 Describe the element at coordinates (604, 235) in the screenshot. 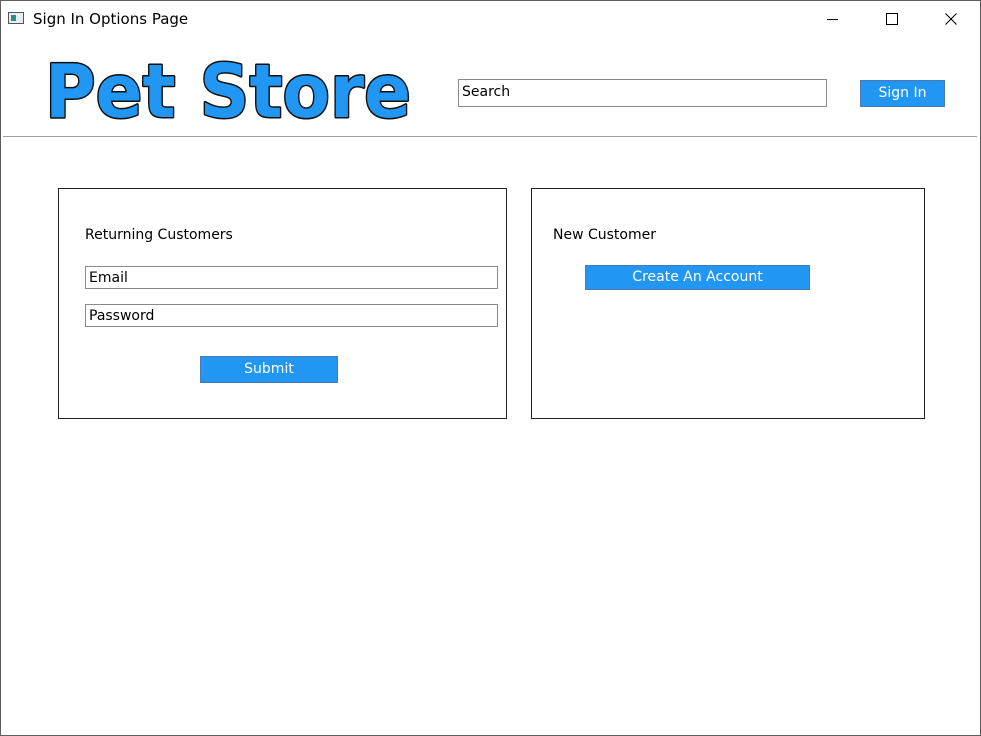

I see `new-customer-heading: New Customer` at that location.